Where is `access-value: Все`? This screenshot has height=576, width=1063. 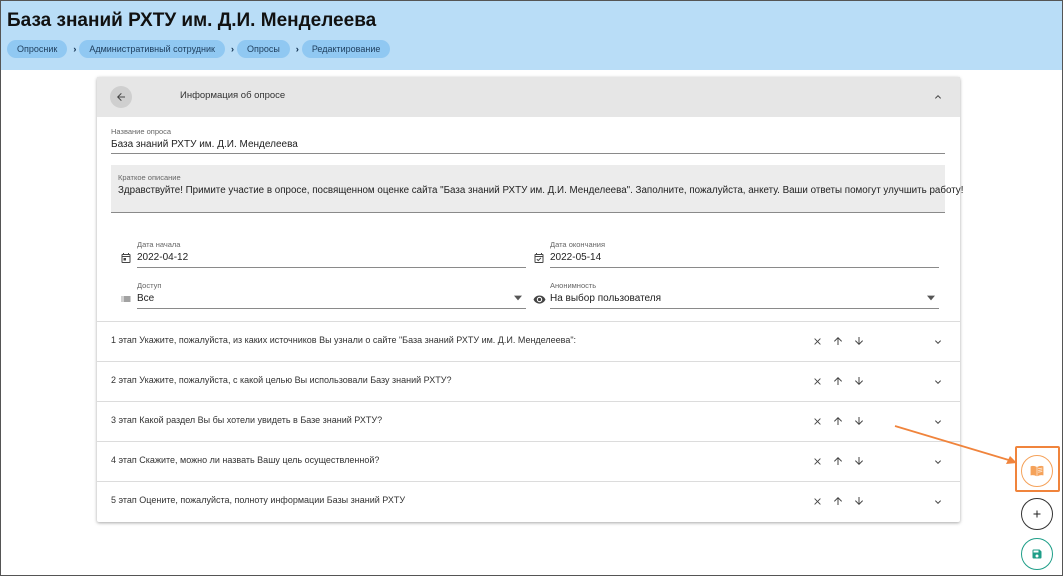 access-value: Все is located at coordinates (146, 298).